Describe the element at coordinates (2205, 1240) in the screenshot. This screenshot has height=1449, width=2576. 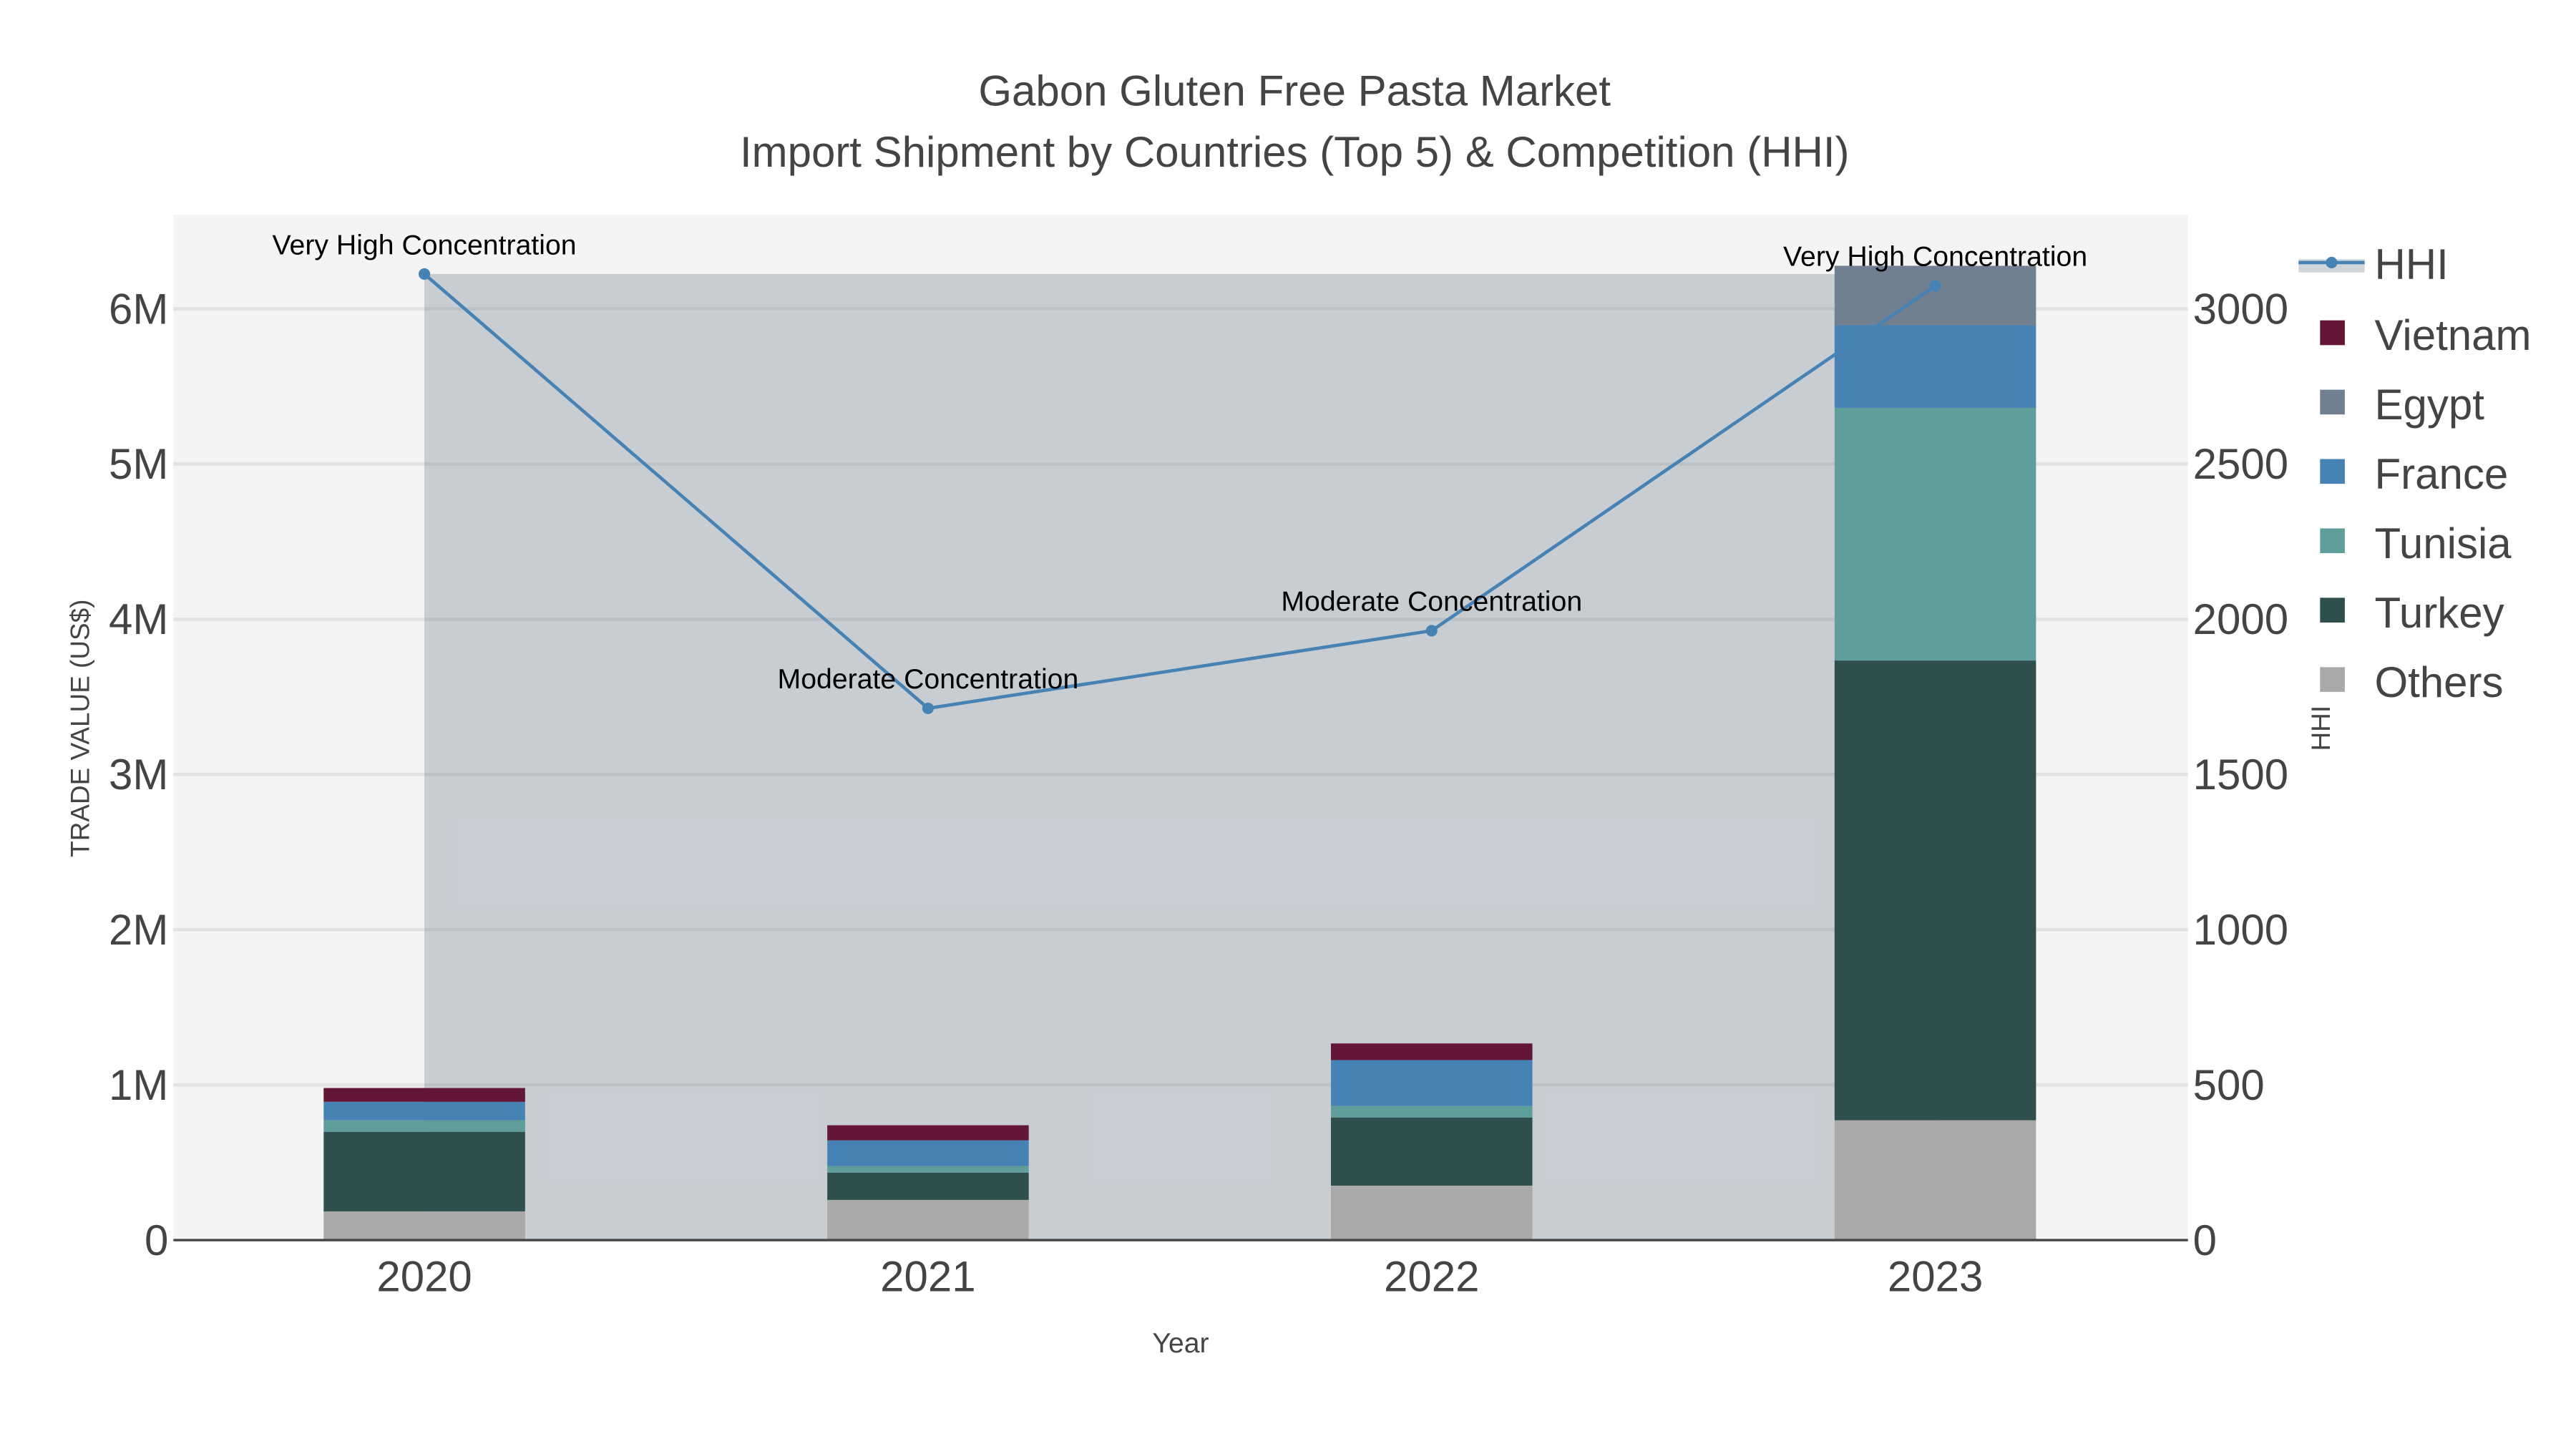
I see `y2-tick-label: 0` at that location.